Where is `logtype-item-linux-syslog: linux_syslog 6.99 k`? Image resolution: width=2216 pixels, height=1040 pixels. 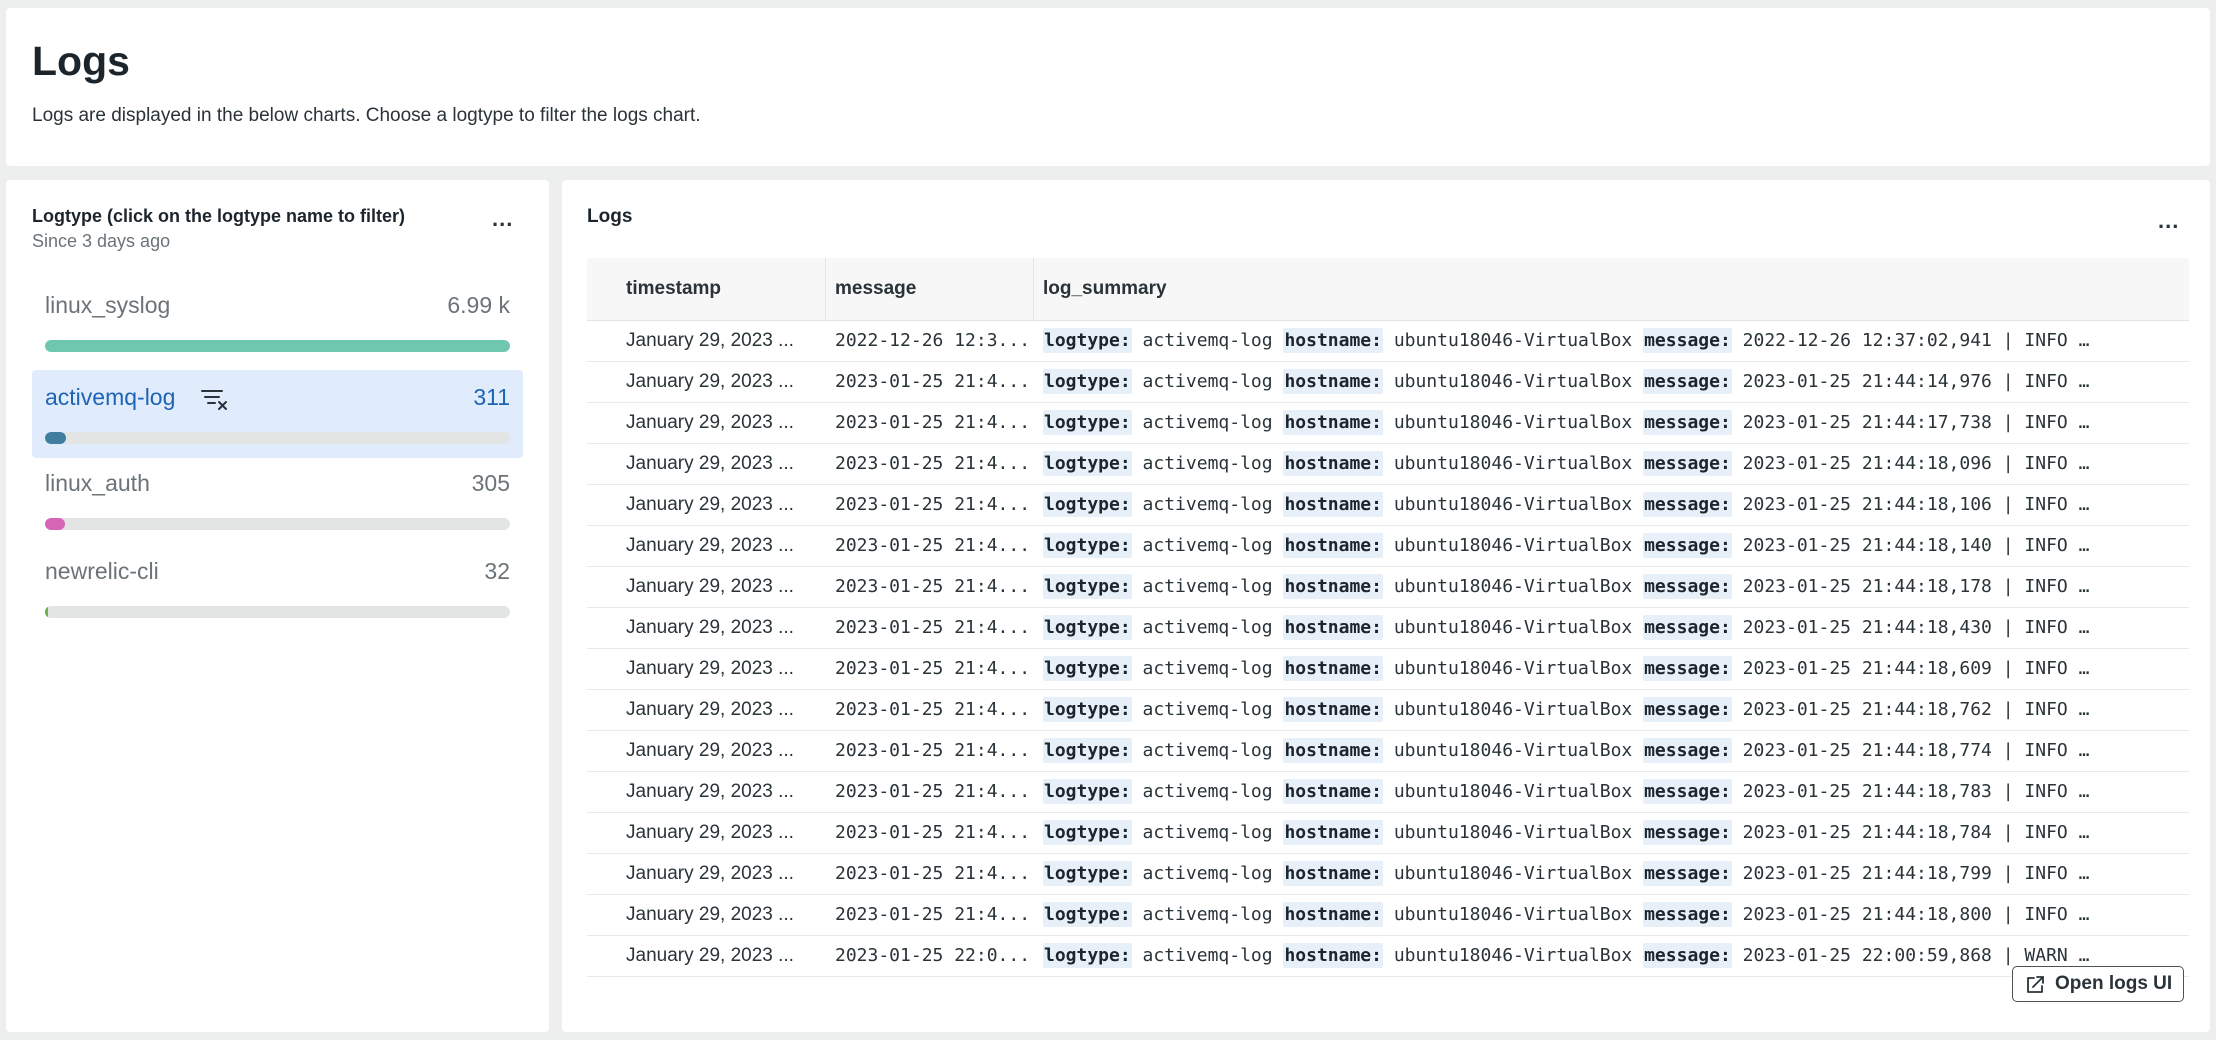 logtype-item-linux-syslog: linux_syslog 6.99 k is located at coordinates (277, 322).